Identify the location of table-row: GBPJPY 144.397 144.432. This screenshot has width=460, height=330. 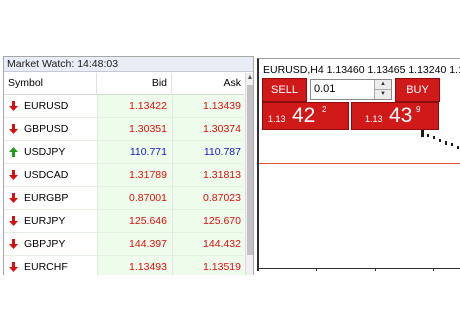
(124, 244).